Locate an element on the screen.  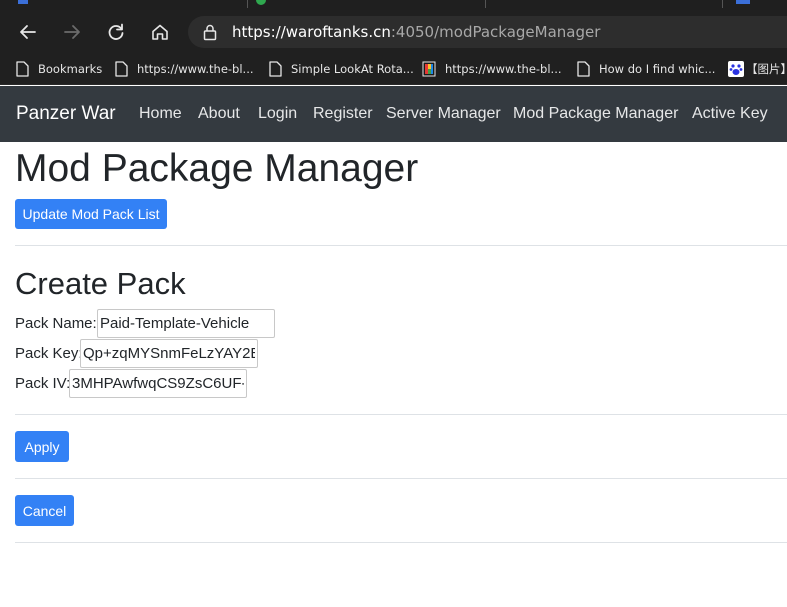
nav-link-about: About is located at coordinates (219, 114).